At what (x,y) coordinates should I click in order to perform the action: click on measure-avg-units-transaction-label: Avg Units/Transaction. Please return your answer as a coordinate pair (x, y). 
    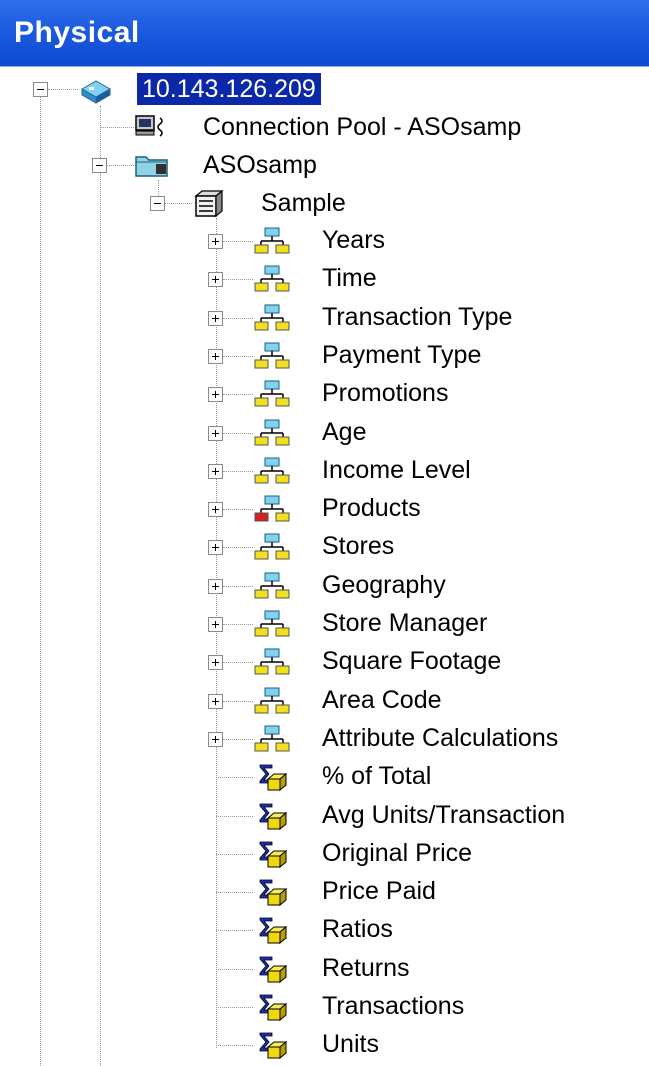
    Looking at the image, I should click on (443, 815).